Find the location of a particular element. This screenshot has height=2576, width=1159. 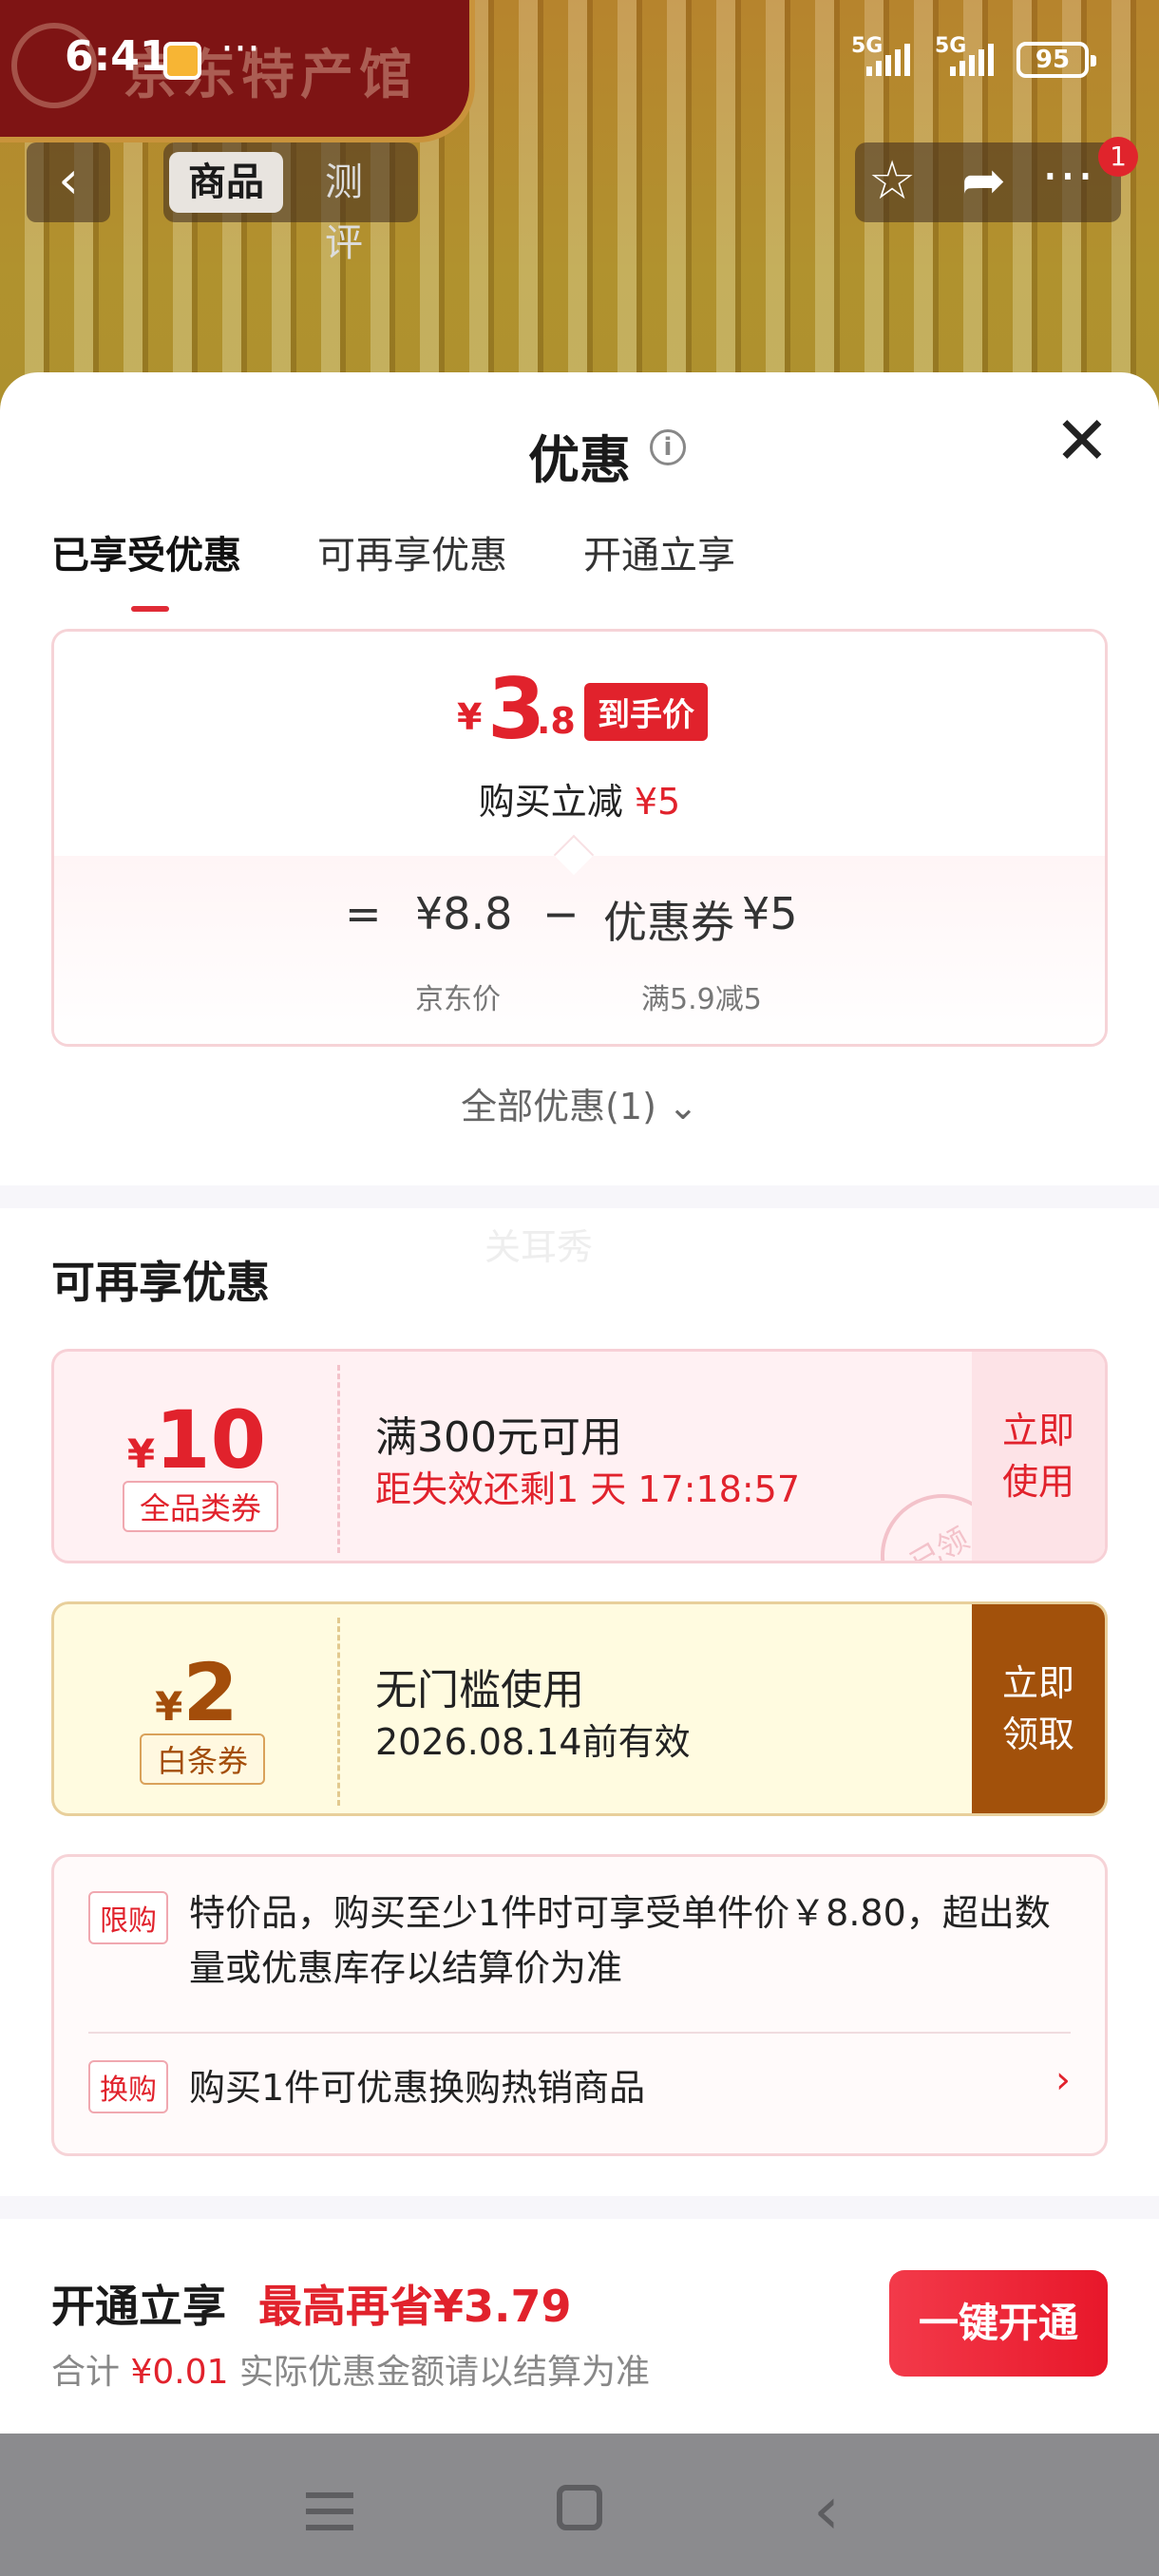

chevron-right-icon: › is located at coordinates (1063, 2080).